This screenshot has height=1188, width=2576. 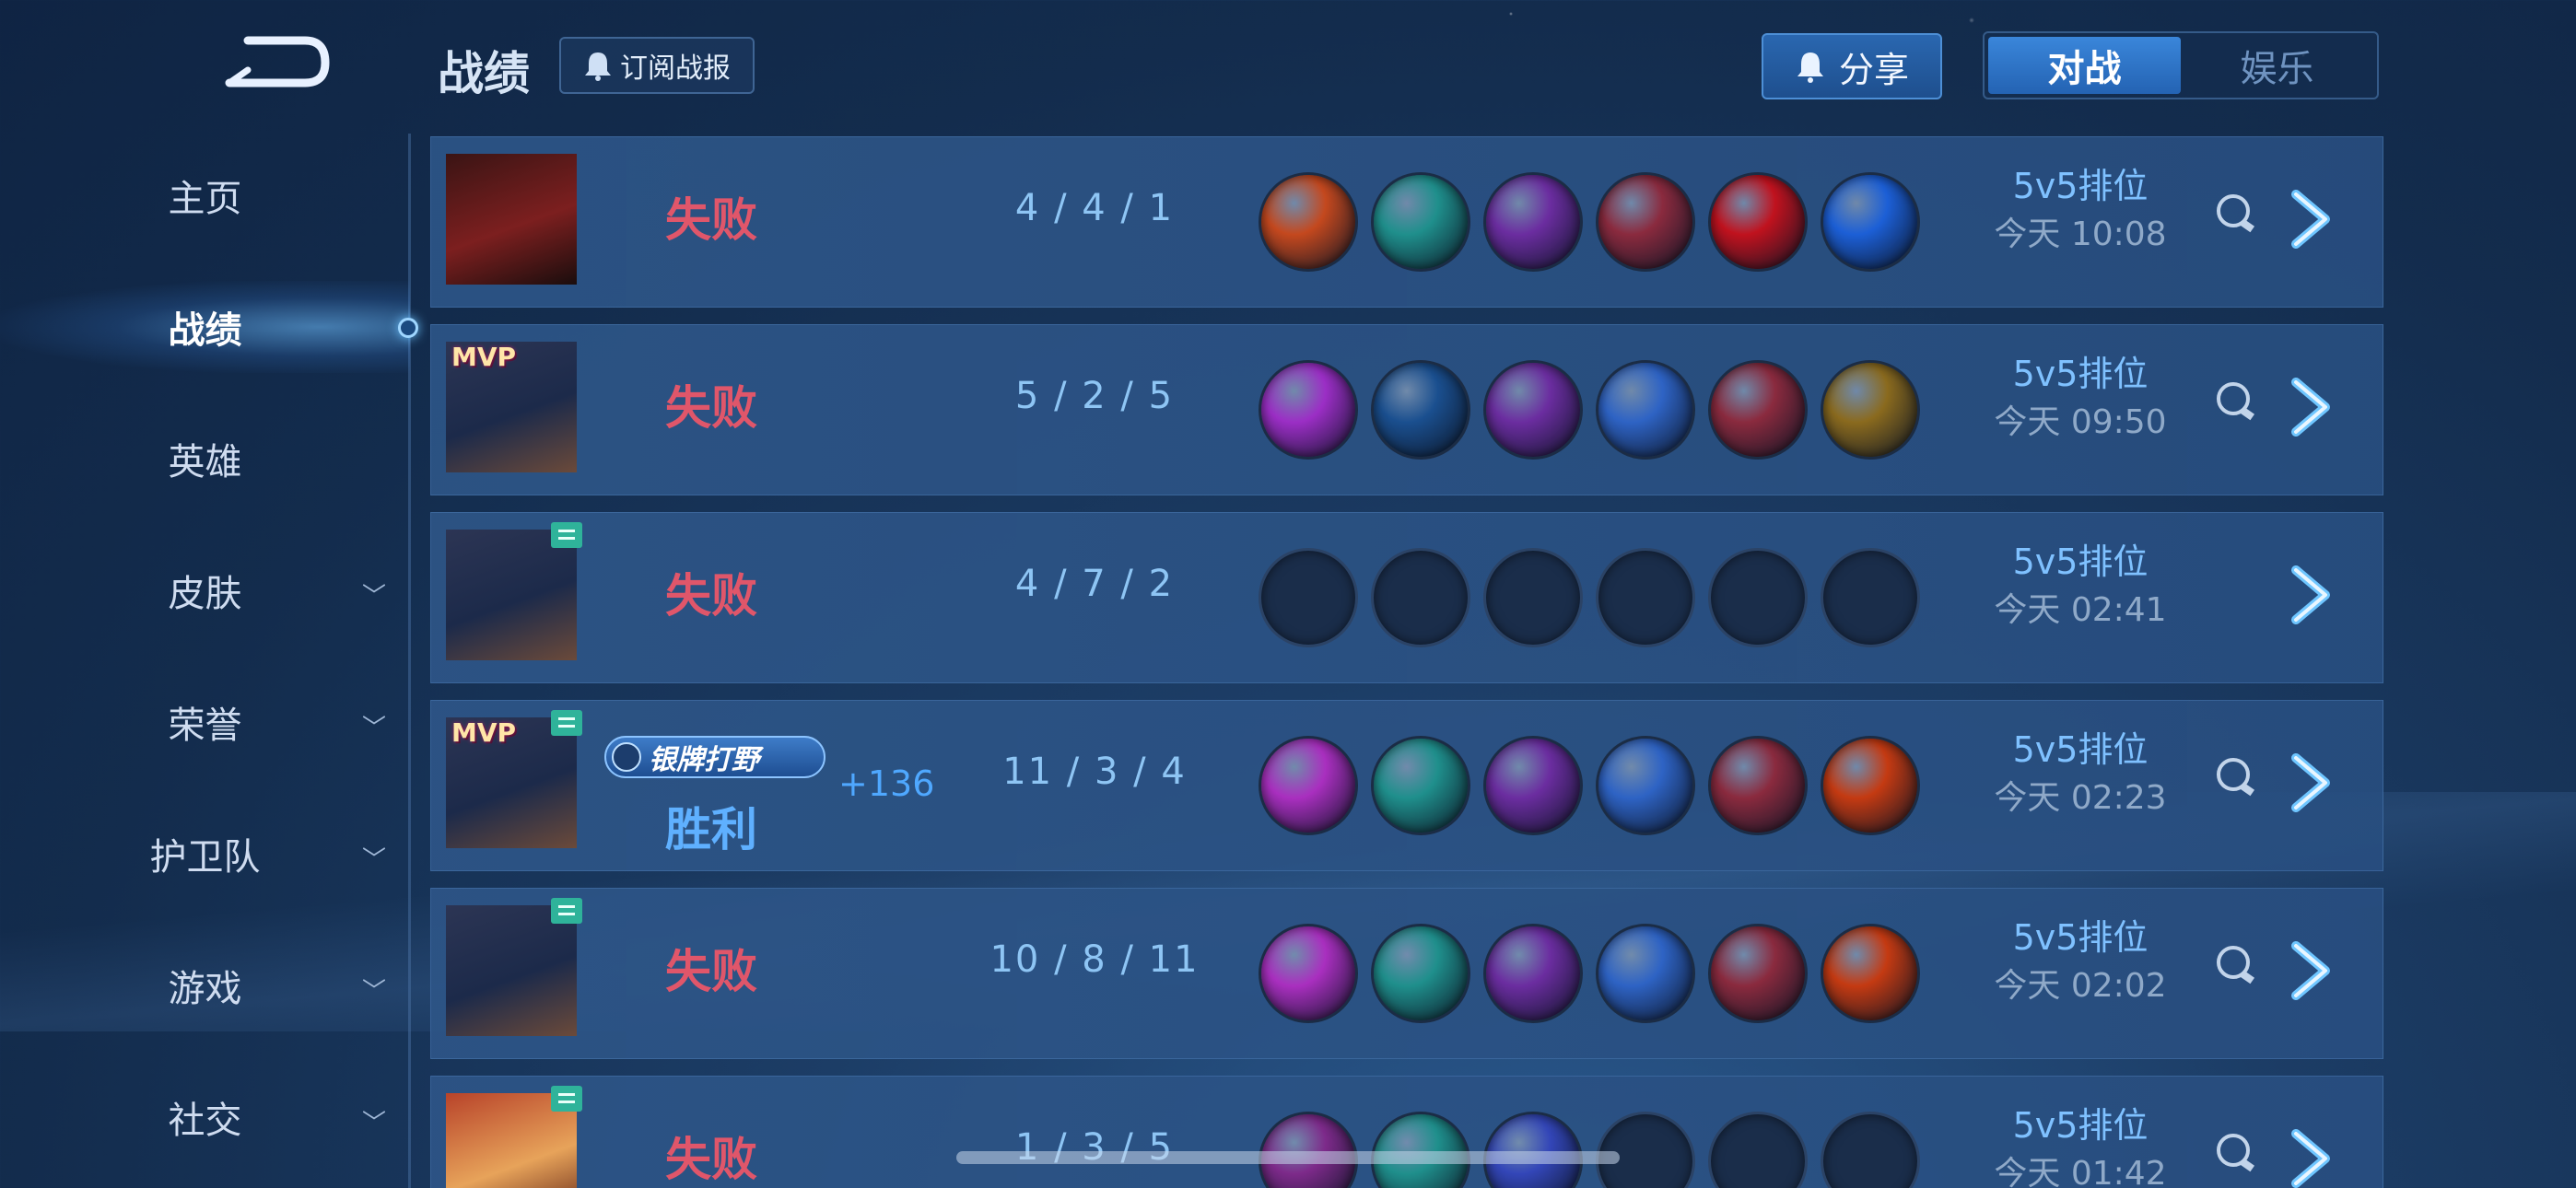 I want to click on page-title: 战绩, so click(x=484, y=73).